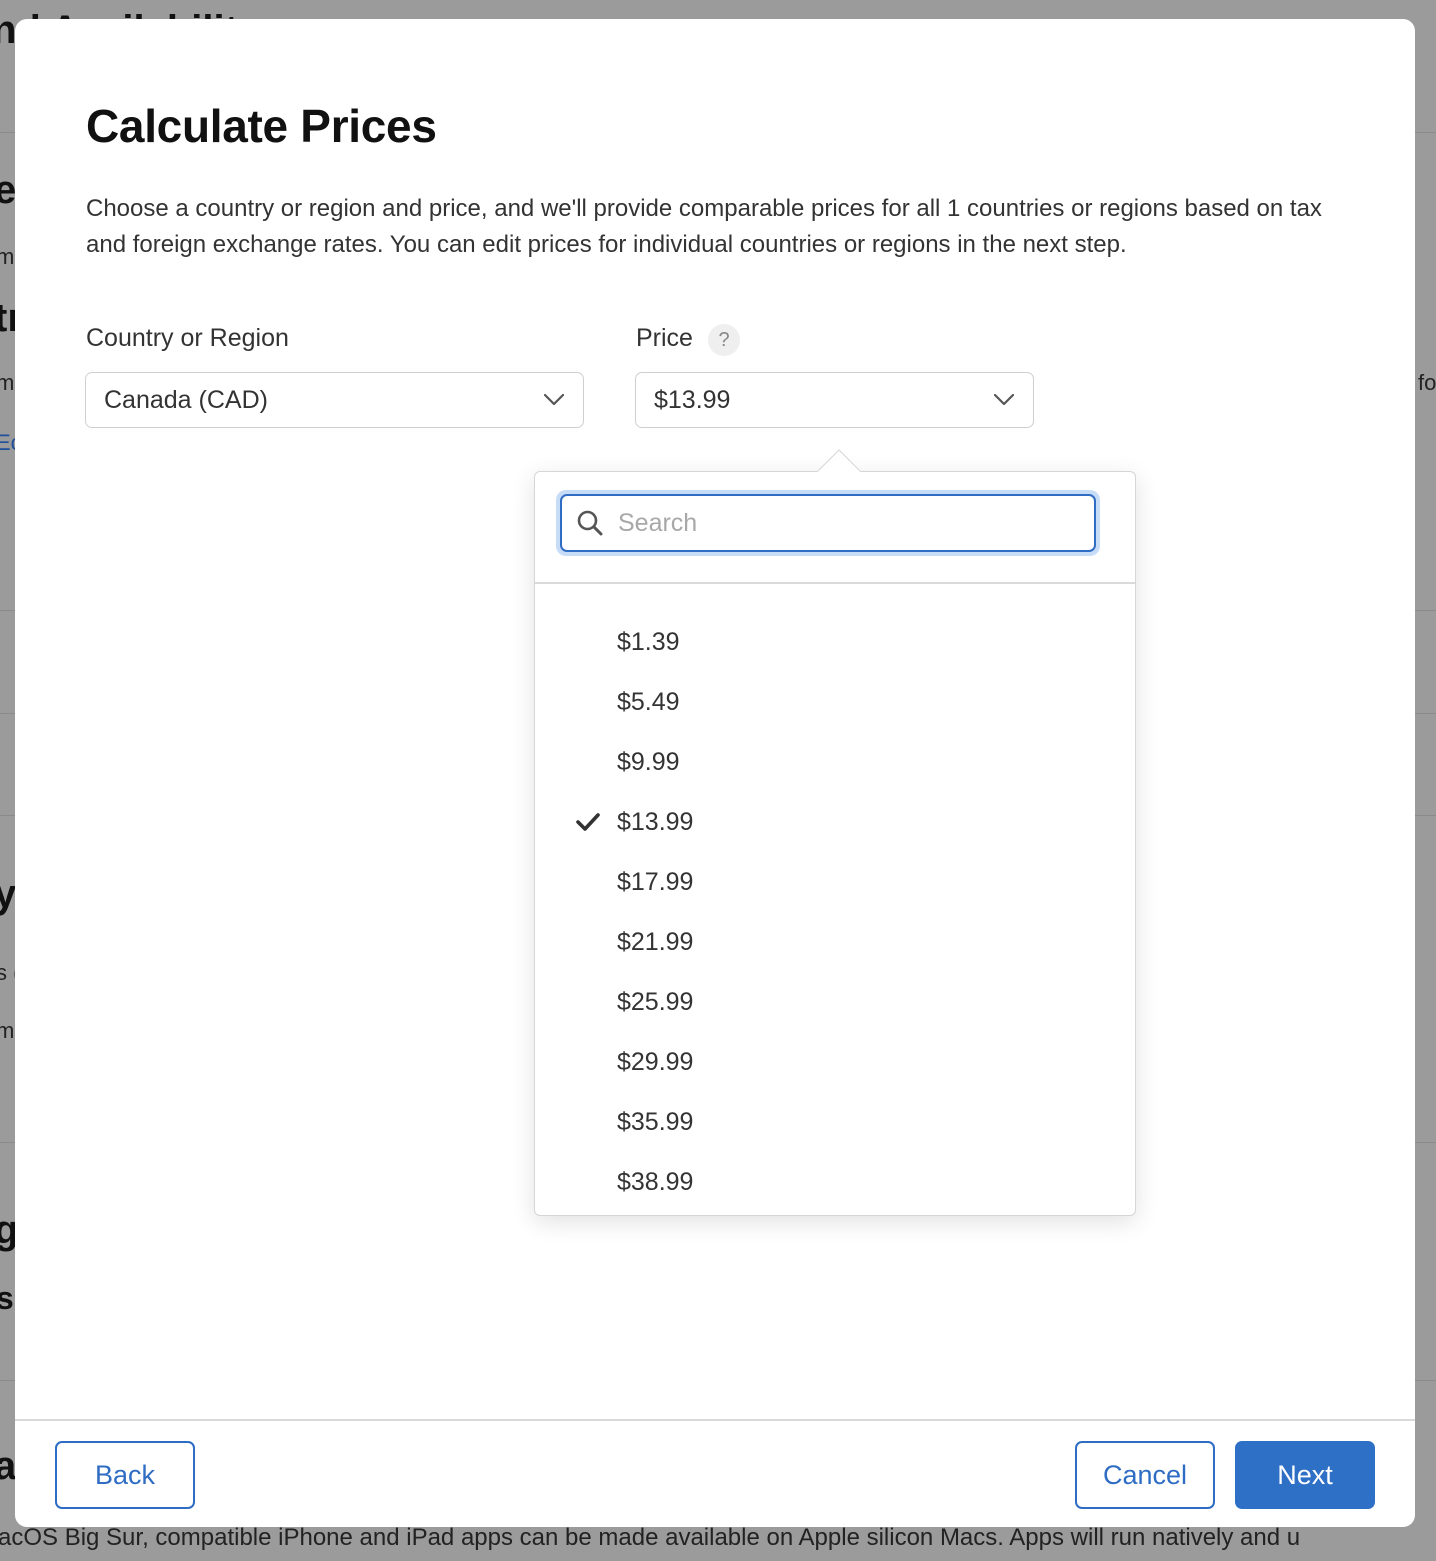  Describe the element at coordinates (186, 399) in the screenshot. I see `country-value: Canada (CAD)` at that location.